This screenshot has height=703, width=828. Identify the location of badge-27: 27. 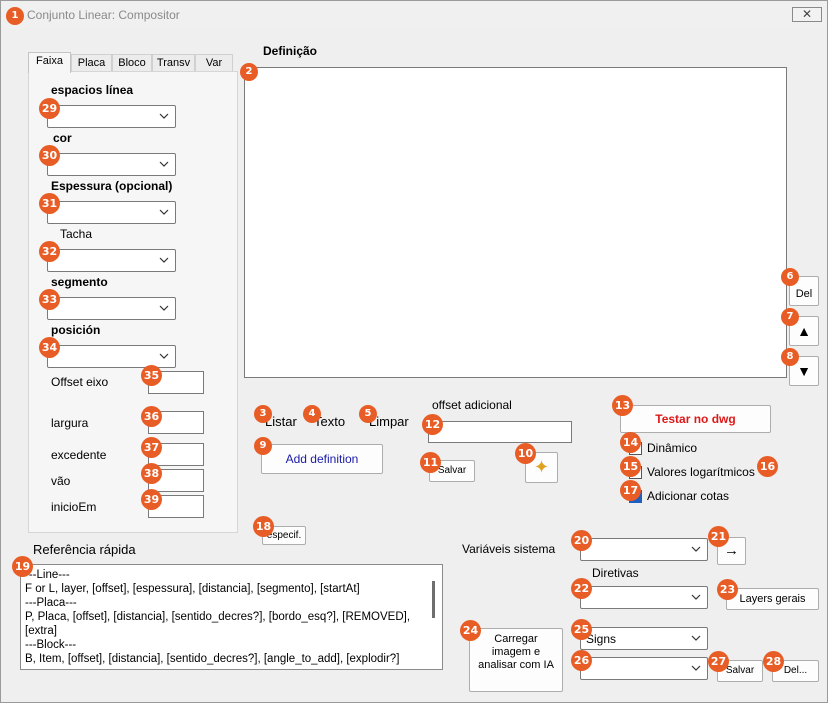
(718, 661).